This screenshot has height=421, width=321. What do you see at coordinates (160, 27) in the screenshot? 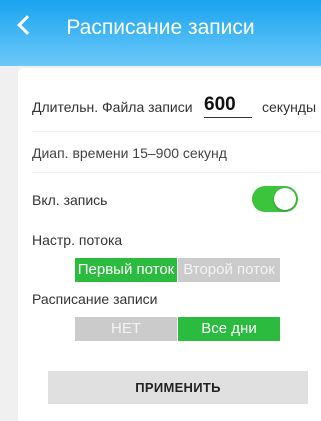
I see `page-title: Расписание записи` at bounding box center [160, 27].